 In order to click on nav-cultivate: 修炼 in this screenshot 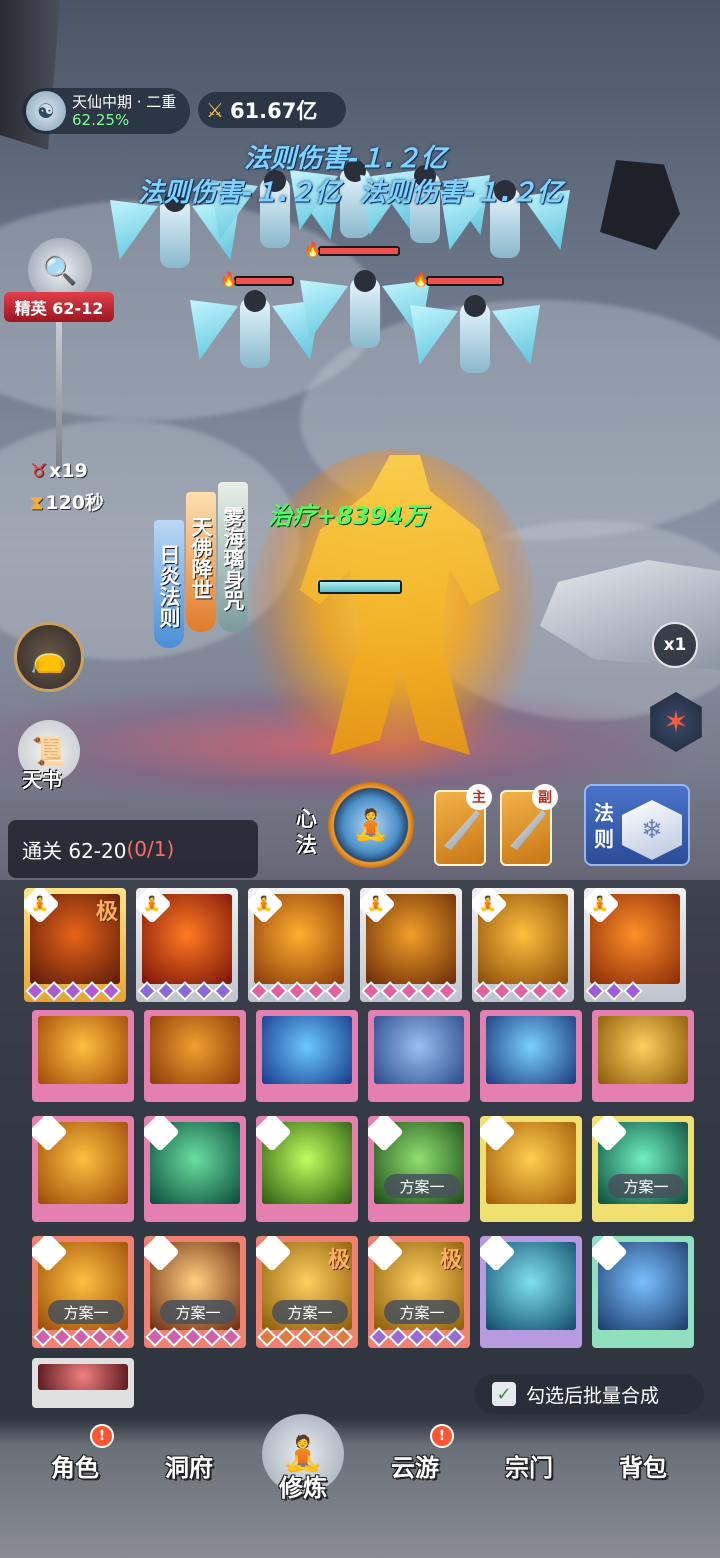, I will do `click(303, 1485)`.